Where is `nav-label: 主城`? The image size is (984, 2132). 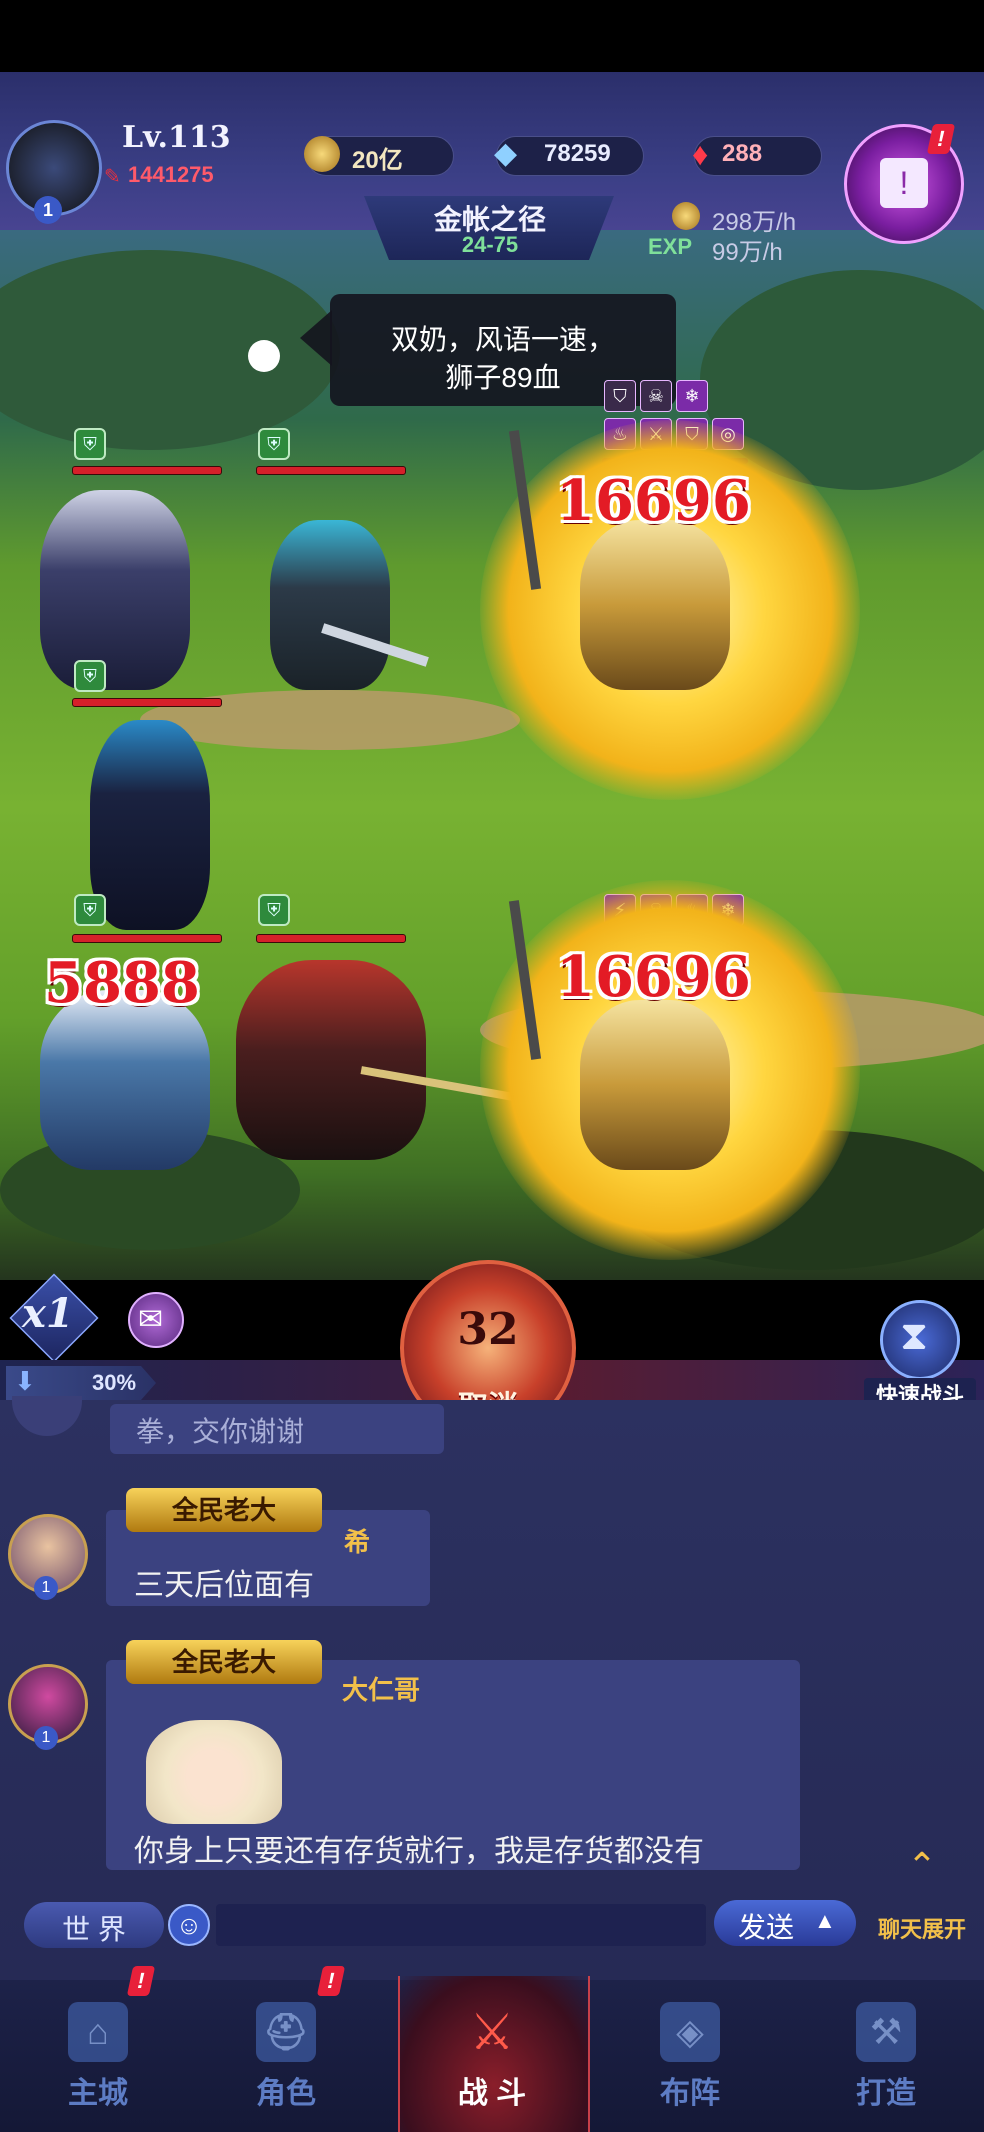
nav-label: 主城 is located at coordinates (98, 2093).